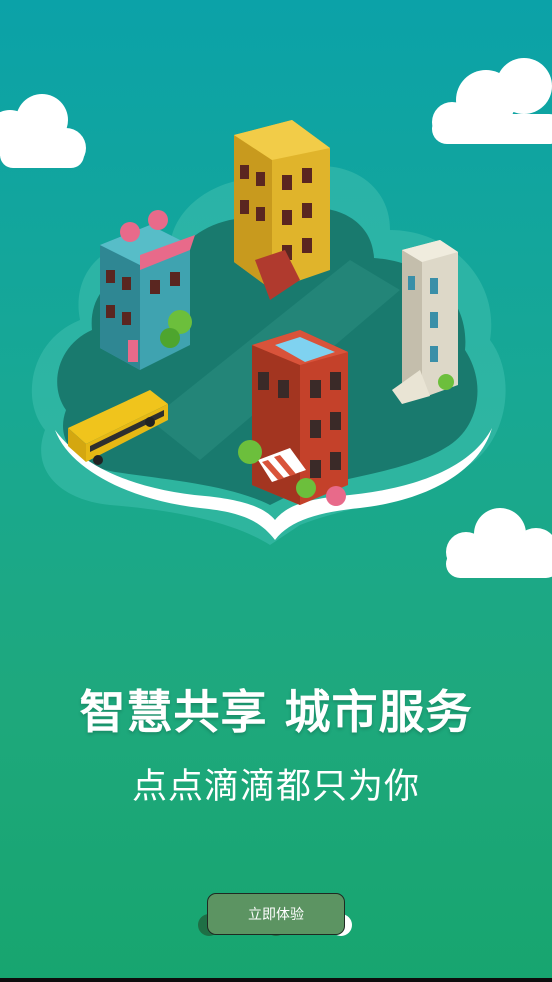 The image size is (552, 982). Describe the element at coordinates (275, 787) in the screenshot. I see `subline-text: 点点滴滴都只为你` at that location.